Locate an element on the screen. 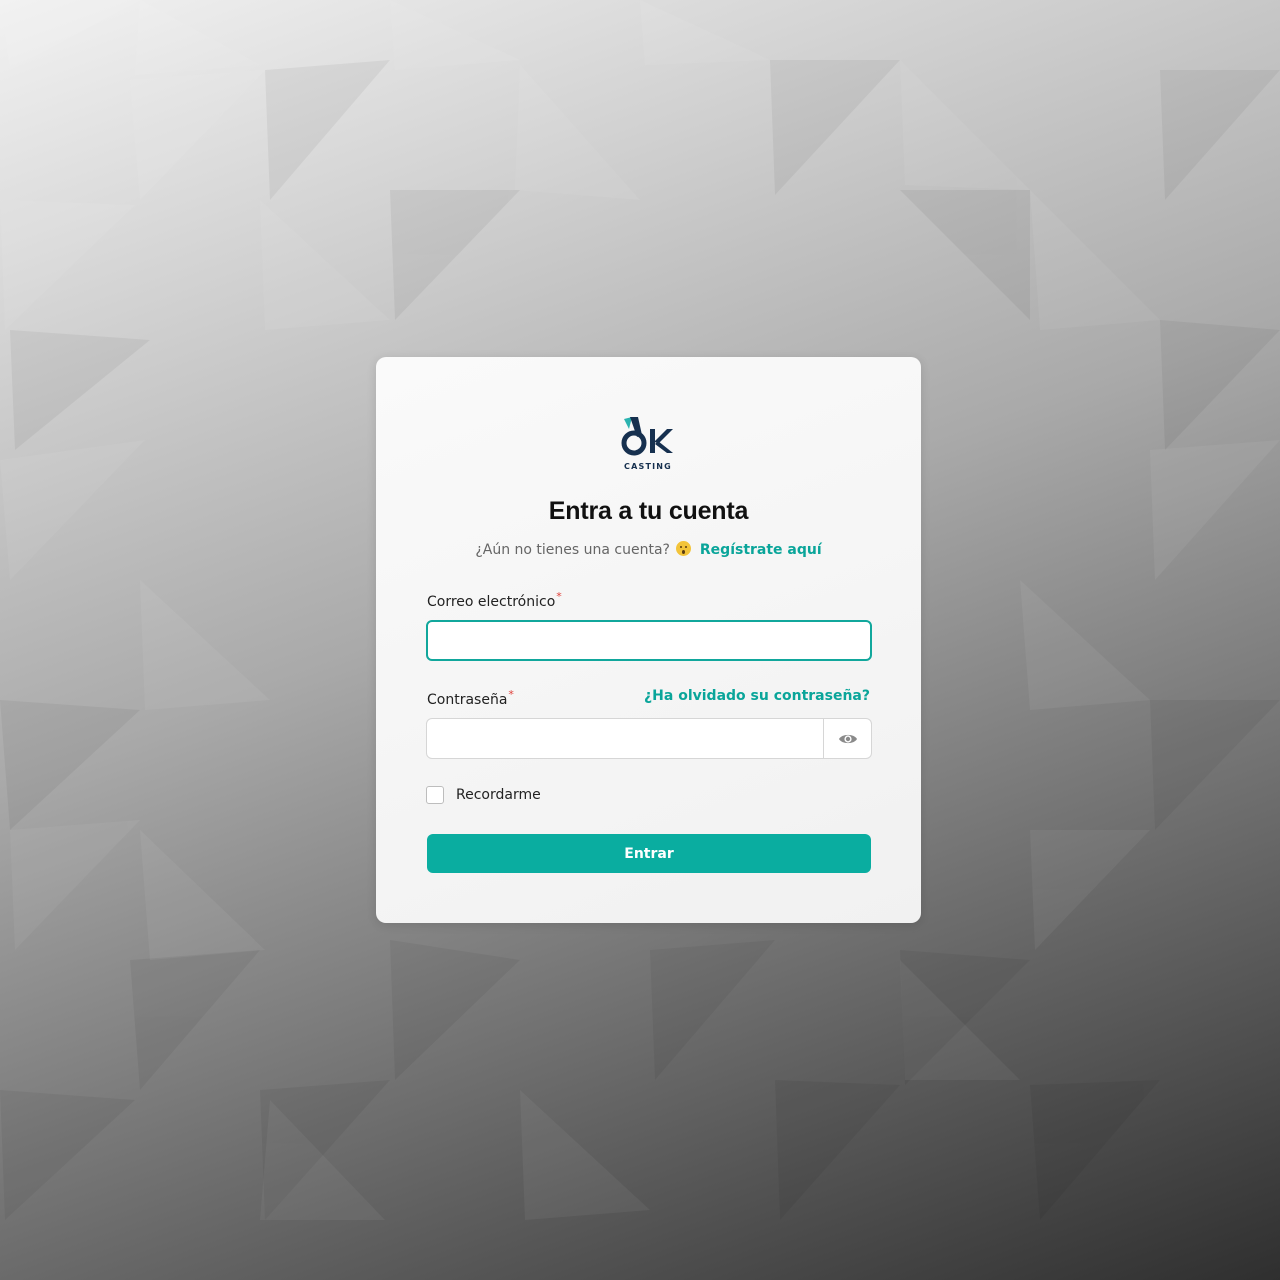 The image size is (1280, 1280). email-field is located at coordinates (649, 640).